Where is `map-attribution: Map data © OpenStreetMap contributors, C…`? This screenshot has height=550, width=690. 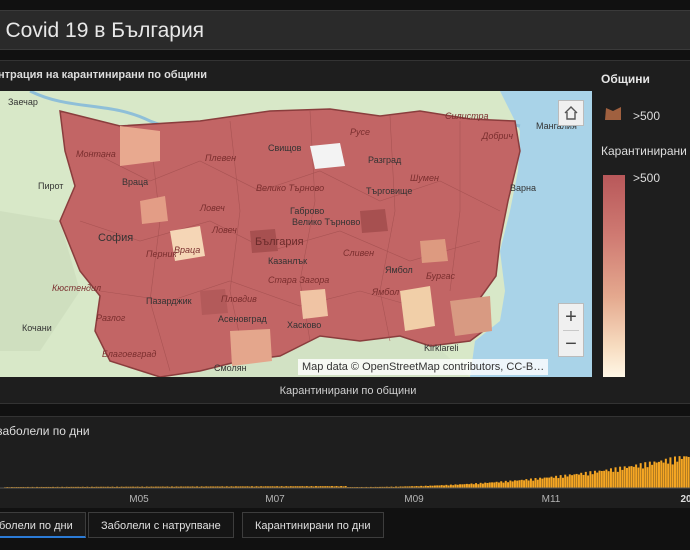
map-attribution: Map data © OpenStreetMap contributors, C… is located at coordinates (423, 367).